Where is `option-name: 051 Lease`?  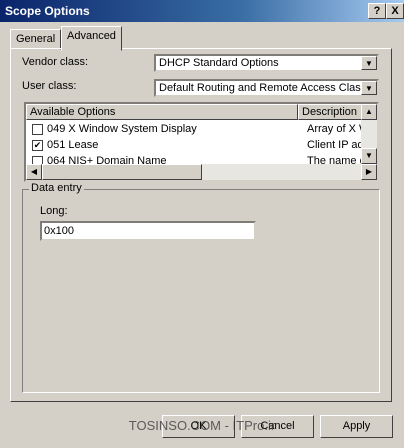 option-name: 051 Lease is located at coordinates (73, 145).